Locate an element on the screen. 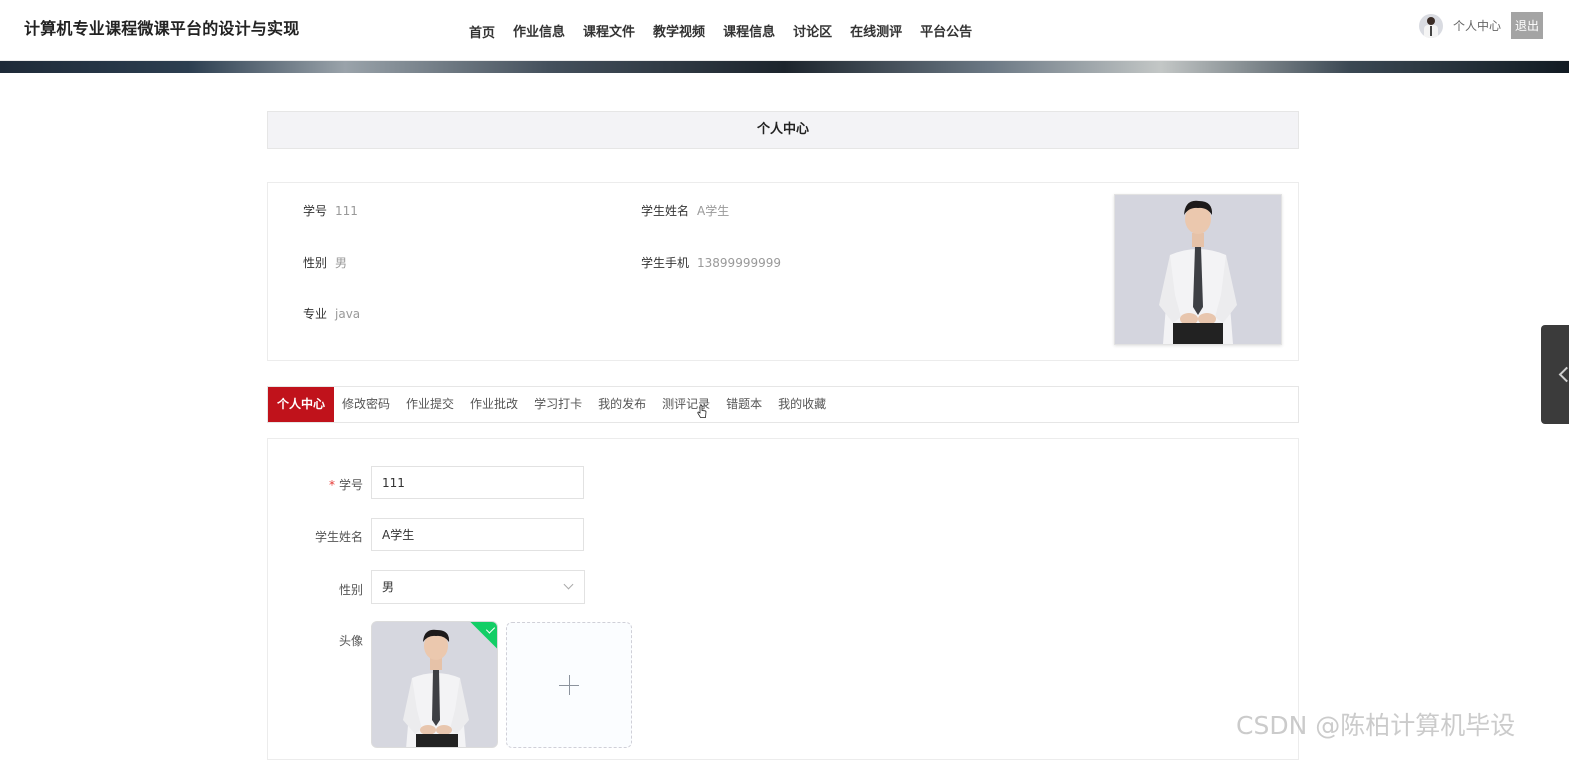 This screenshot has height=760, width=1569. gender-select: 男 is located at coordinates (478, 587).